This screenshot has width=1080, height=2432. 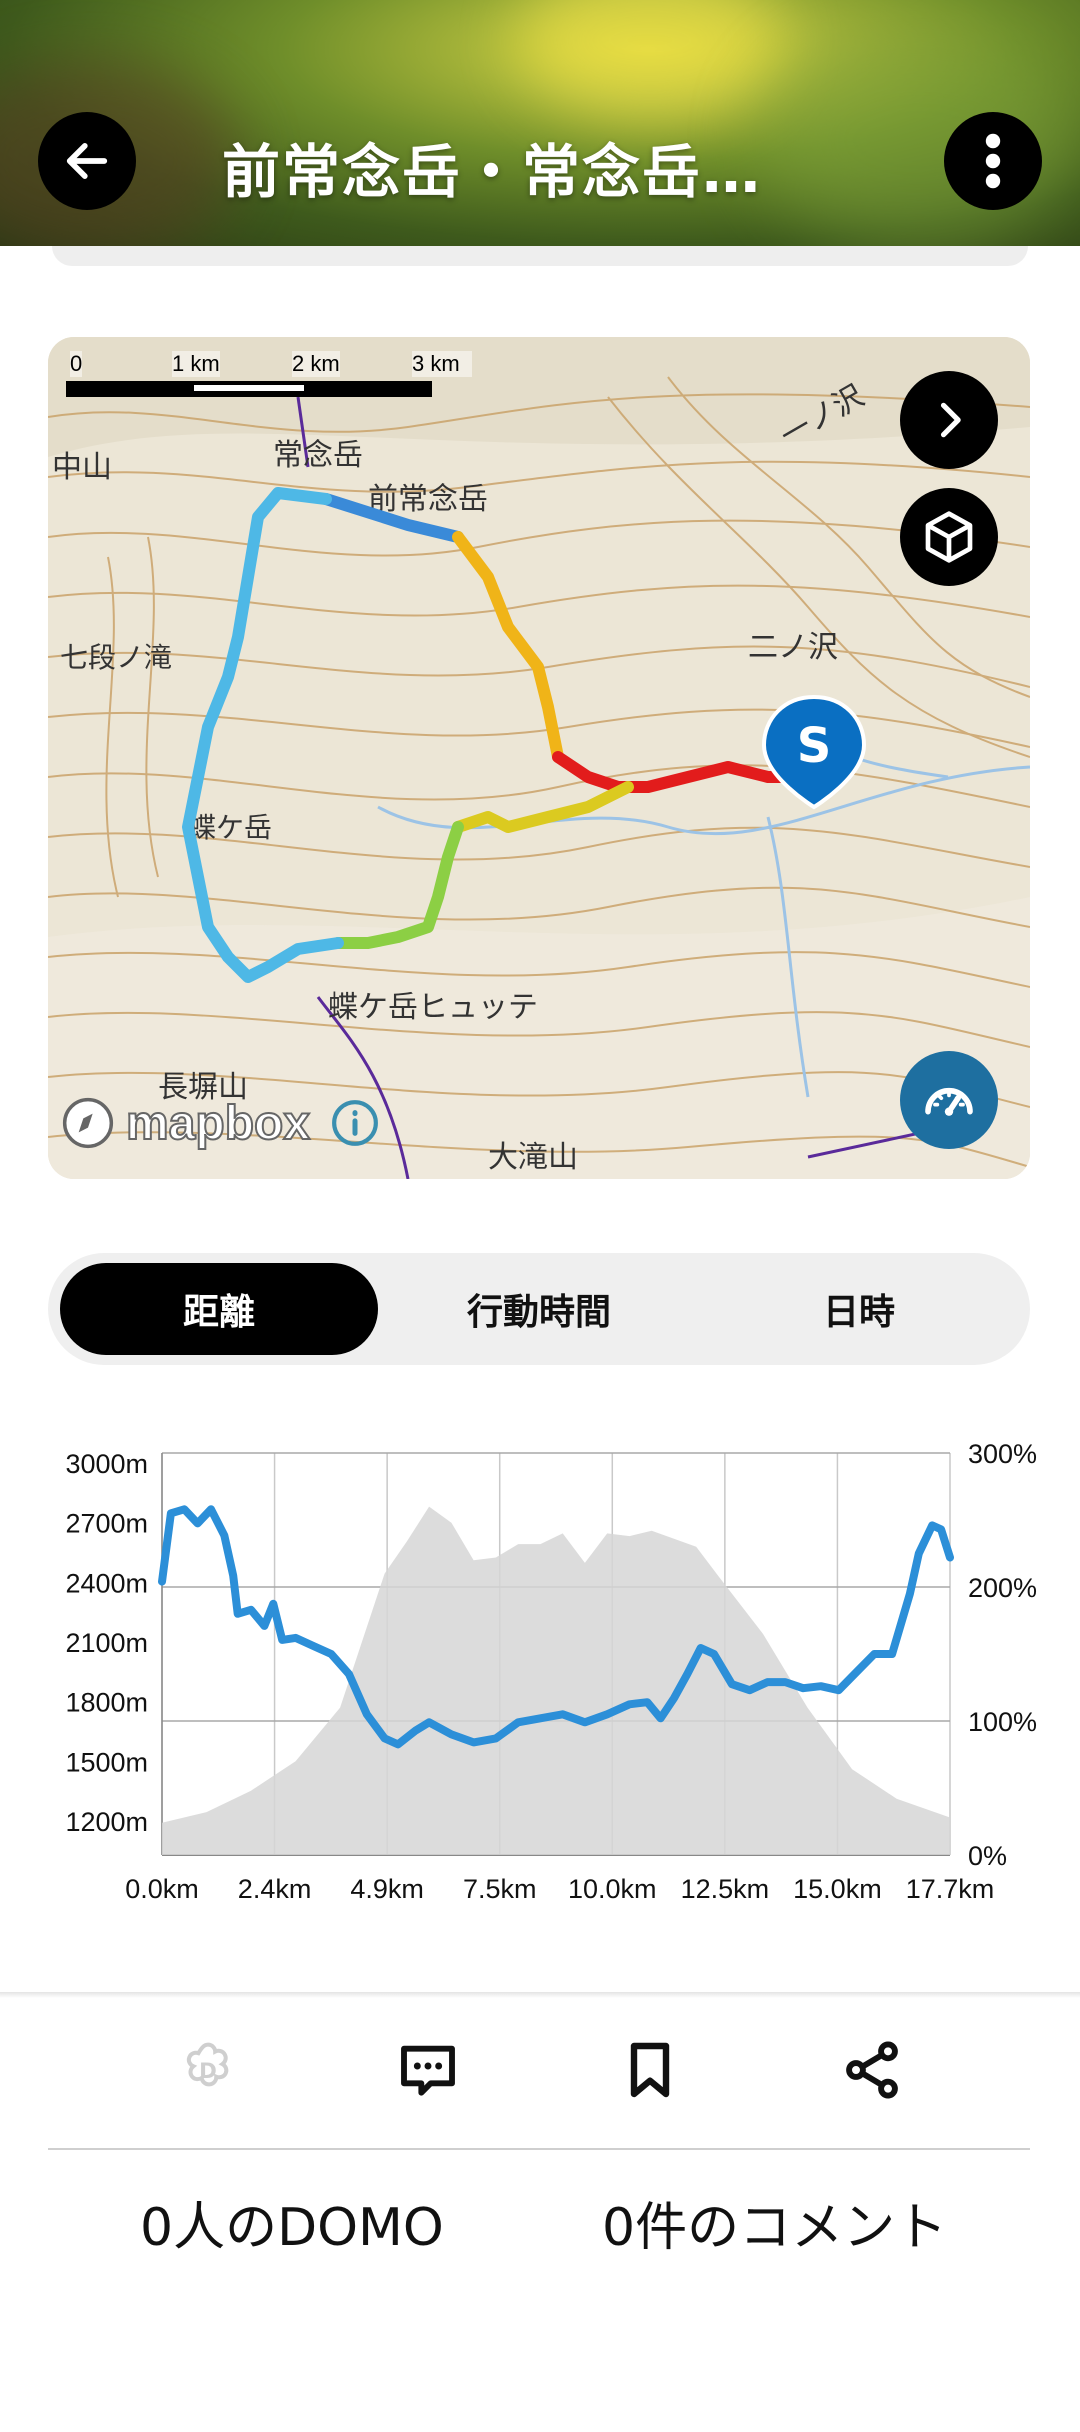 I want to click on y-left-tick-label: 1800m, so click(x=106, y=1703).